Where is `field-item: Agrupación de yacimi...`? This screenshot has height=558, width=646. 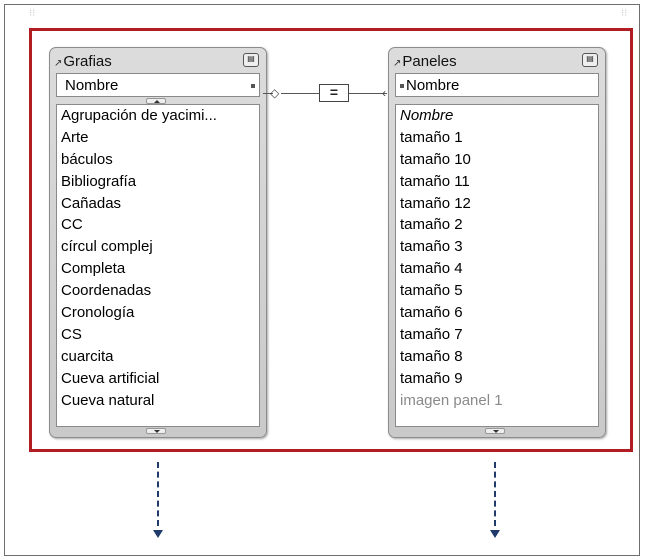 field-item: Agrupación de yacimi... is located at coordinates (158, 116).